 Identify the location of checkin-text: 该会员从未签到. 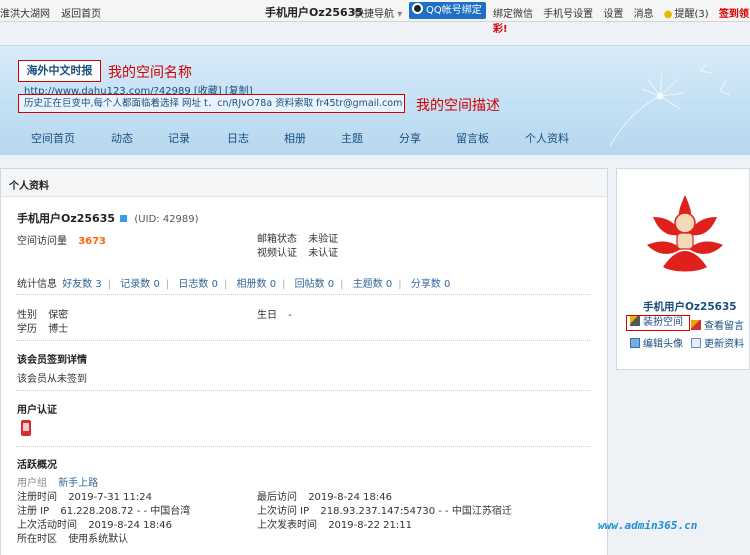
(52, 379).